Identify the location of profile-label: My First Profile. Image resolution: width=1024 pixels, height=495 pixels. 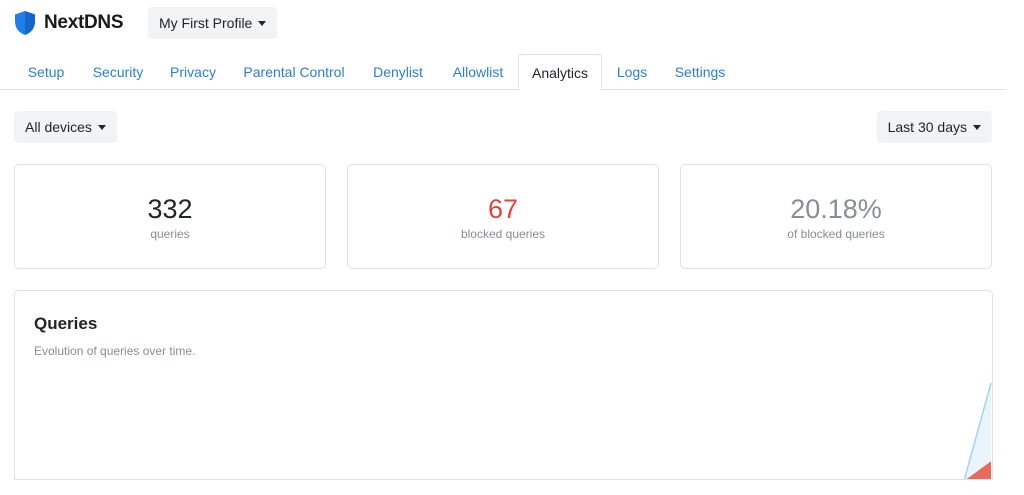
(206, 23).